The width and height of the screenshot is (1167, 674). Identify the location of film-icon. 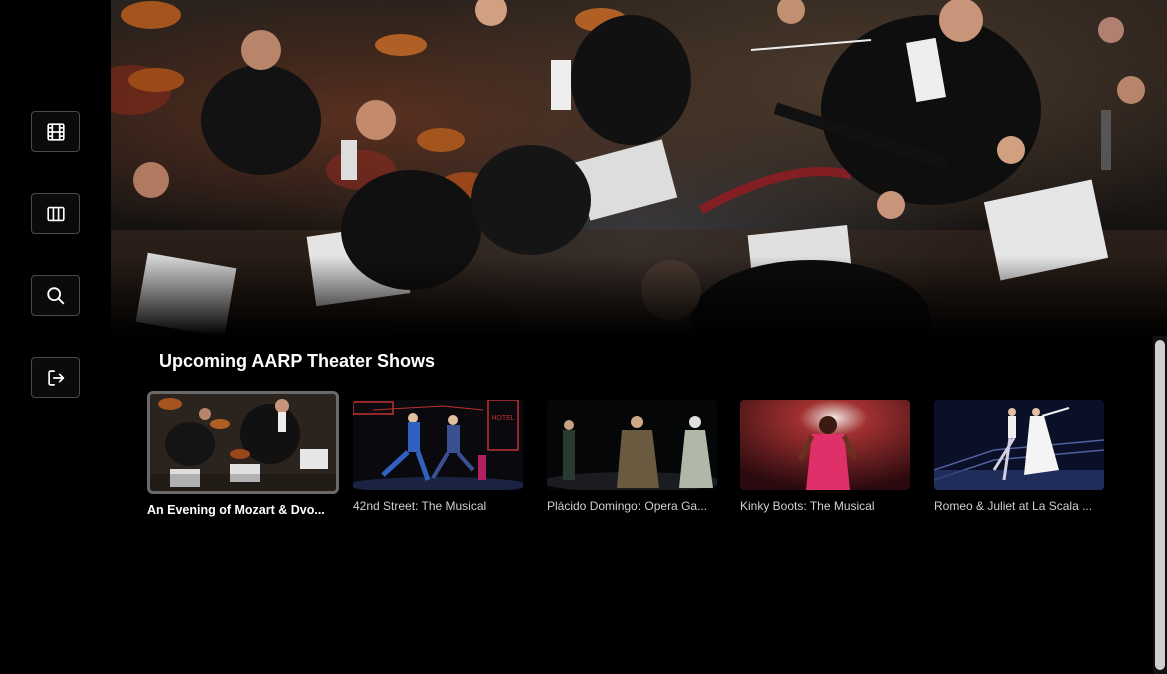
(55, 131).